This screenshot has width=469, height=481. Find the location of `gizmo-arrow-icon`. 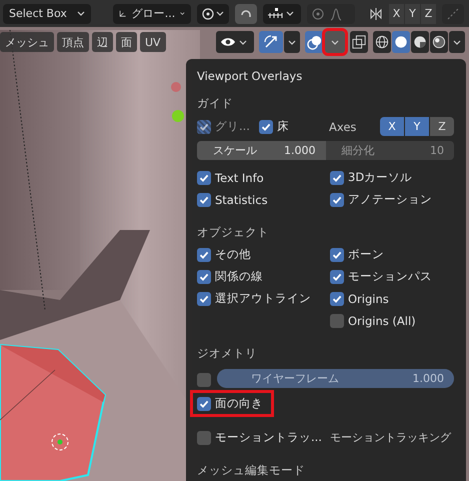

gizmo-arrow-icon is located at coordinates (271, 42).